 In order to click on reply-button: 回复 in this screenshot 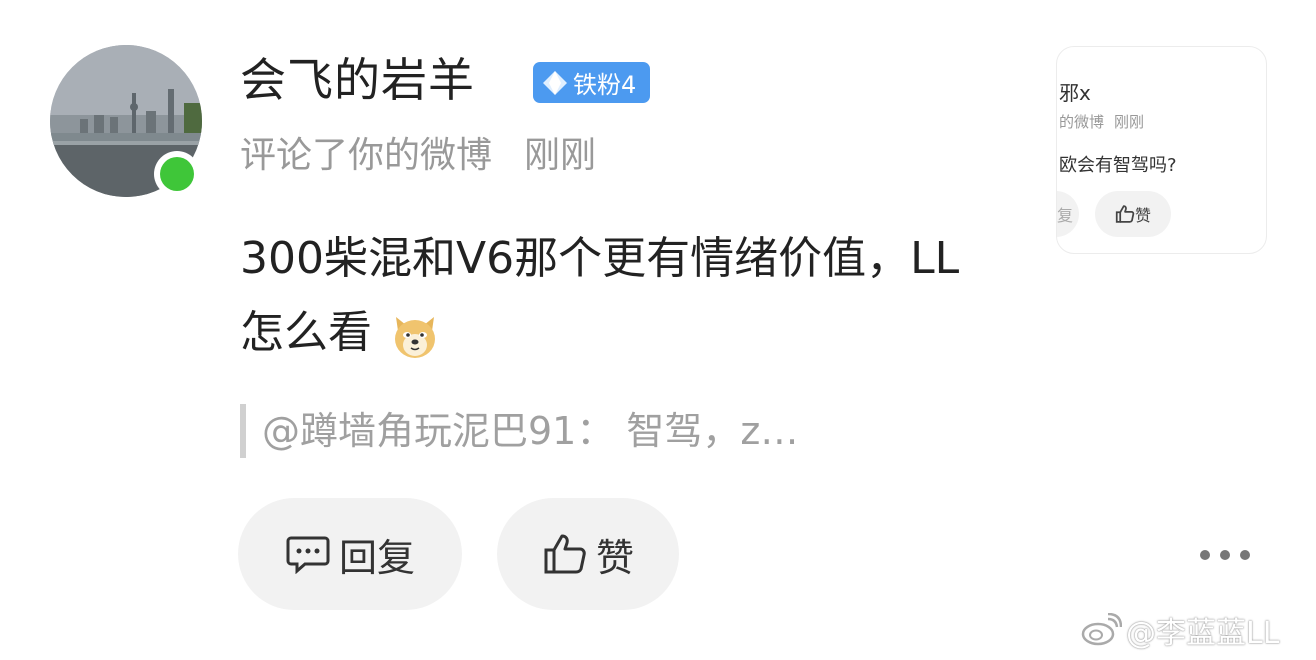, I will do `click(350, 554)`.